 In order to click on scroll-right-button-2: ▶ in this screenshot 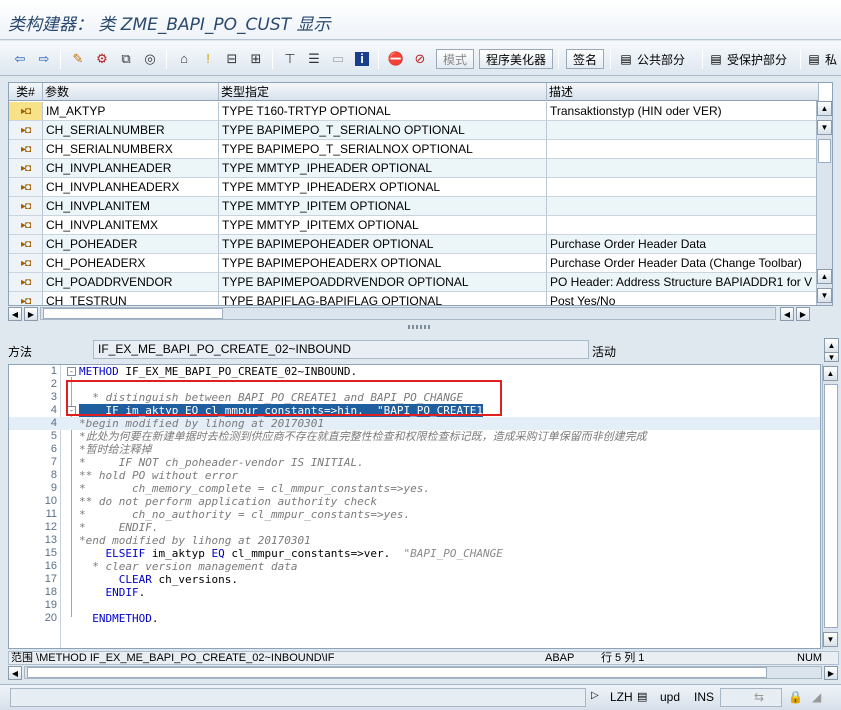, I will do `click(803, 314)`.